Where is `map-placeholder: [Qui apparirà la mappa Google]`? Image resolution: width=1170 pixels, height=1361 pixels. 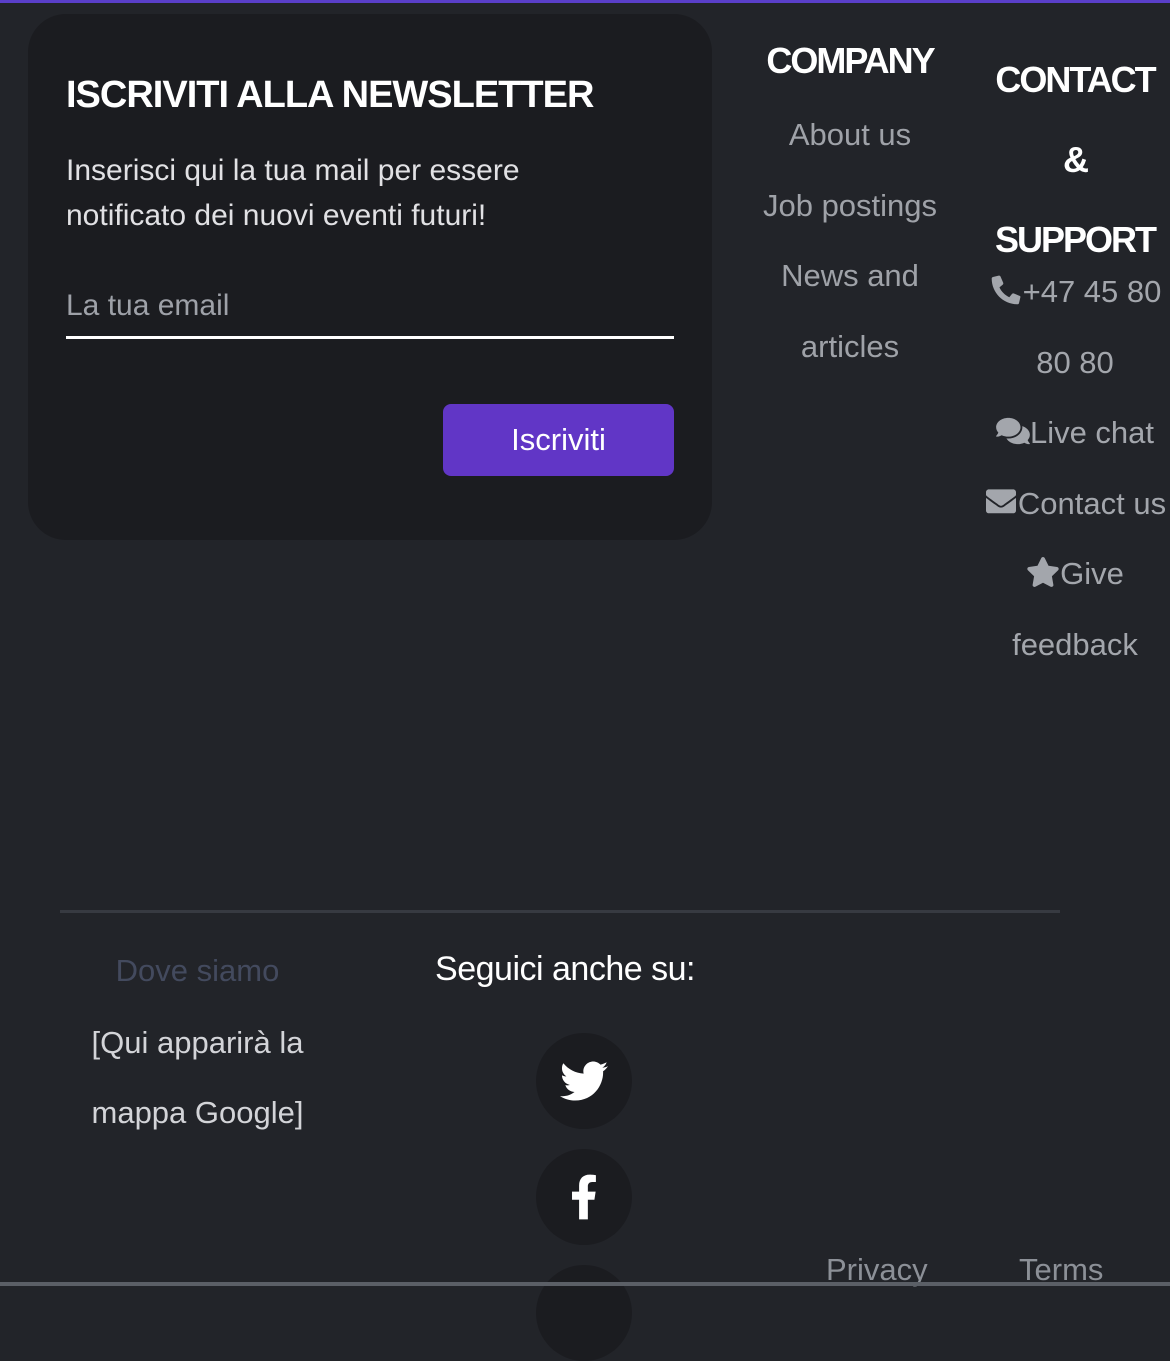 map-placeholder: [Qui apparirà la mappa Google] is located at coordinates (197, 1077).